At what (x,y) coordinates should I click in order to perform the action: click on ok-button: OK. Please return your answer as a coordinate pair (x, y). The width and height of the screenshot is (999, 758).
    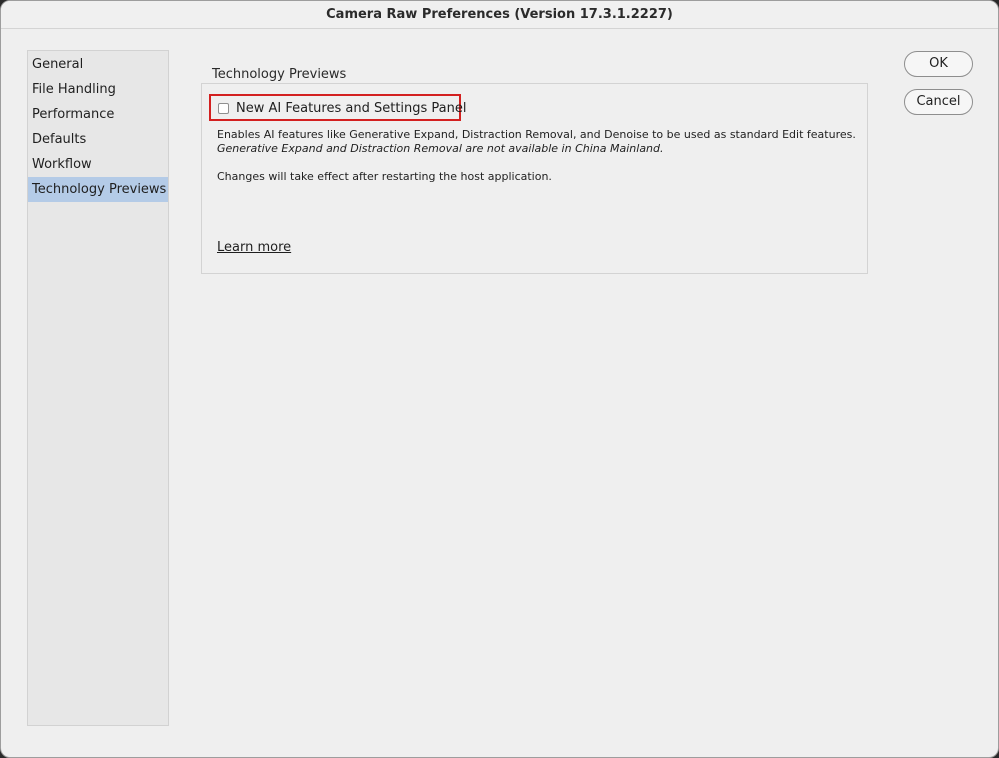
    Looking at the image, I should click on (938, 64).